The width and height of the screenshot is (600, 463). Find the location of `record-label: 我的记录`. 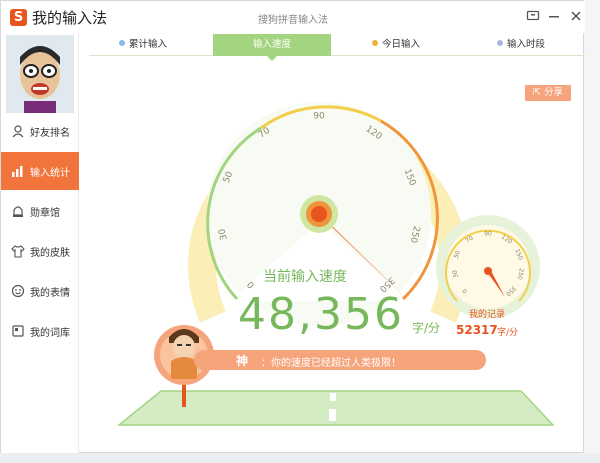

record-label: 我的记录 is located at coordinates (486, 315).